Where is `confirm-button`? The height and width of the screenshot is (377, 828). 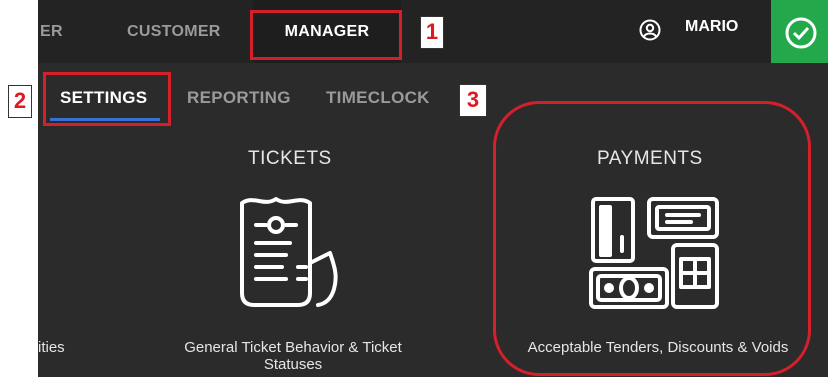
confirm-button is located at coordinates (799, 31).